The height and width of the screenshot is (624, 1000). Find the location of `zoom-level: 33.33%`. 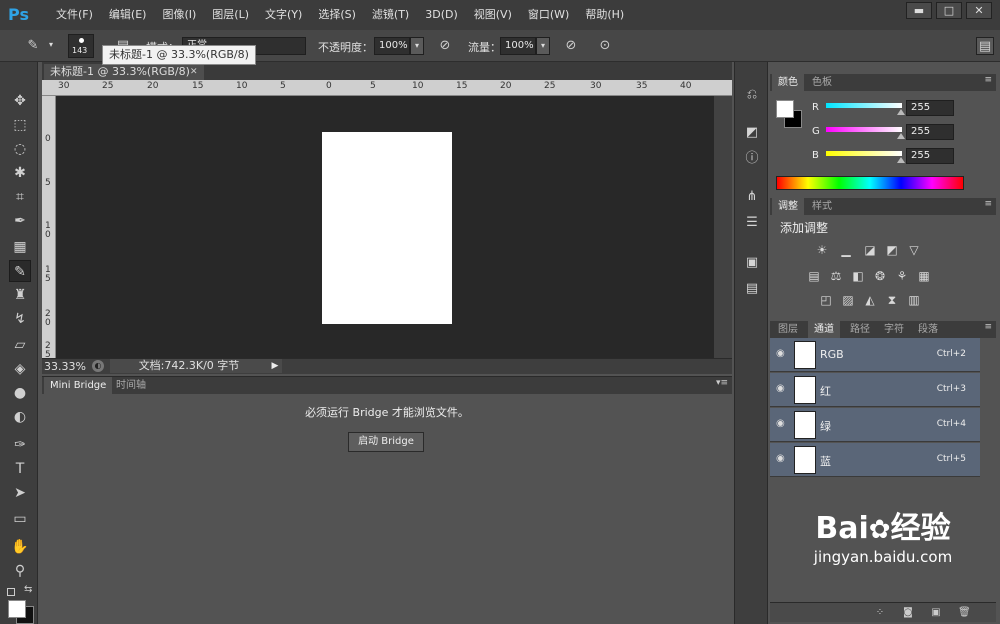

zoom-level: 33.33% is located at coordinates (65, 366).